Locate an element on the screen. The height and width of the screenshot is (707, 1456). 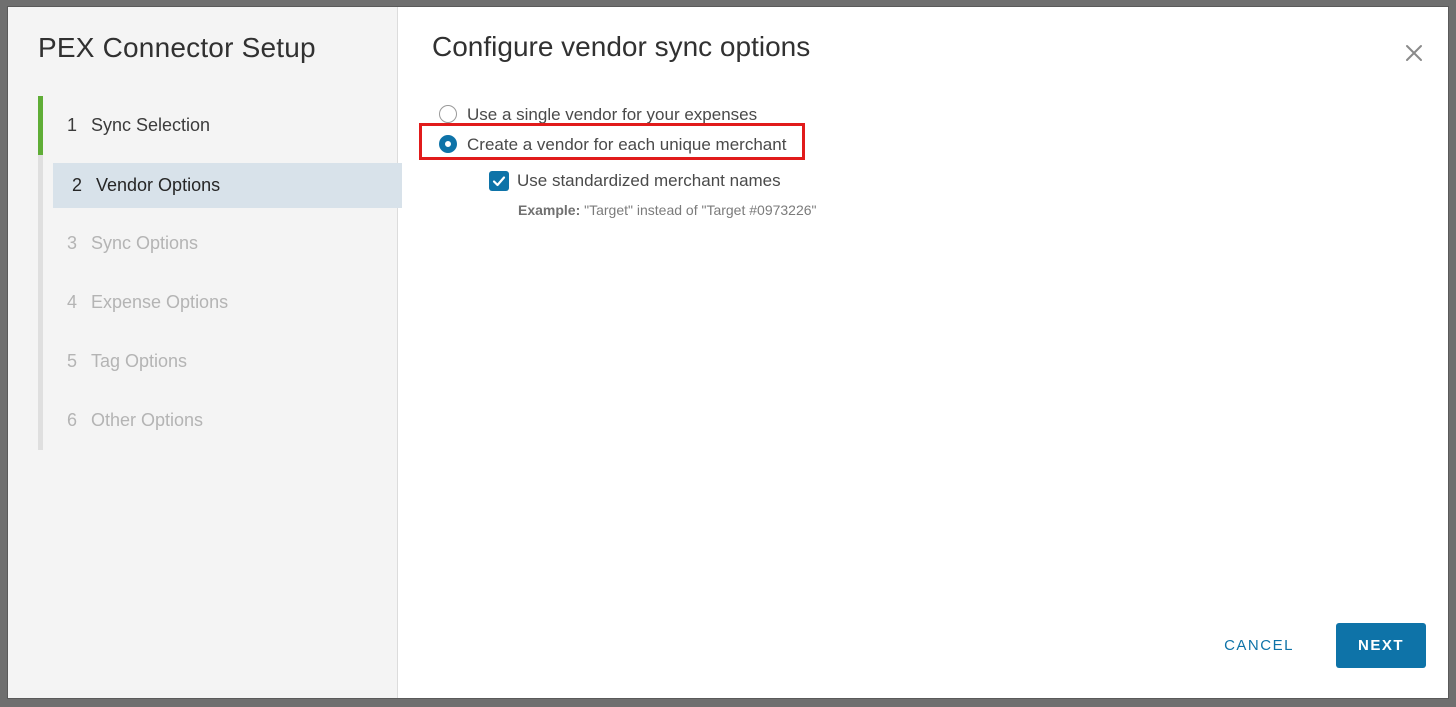
radio-label: Use a single vendor for your expenses is located at coordinates (612, 114).